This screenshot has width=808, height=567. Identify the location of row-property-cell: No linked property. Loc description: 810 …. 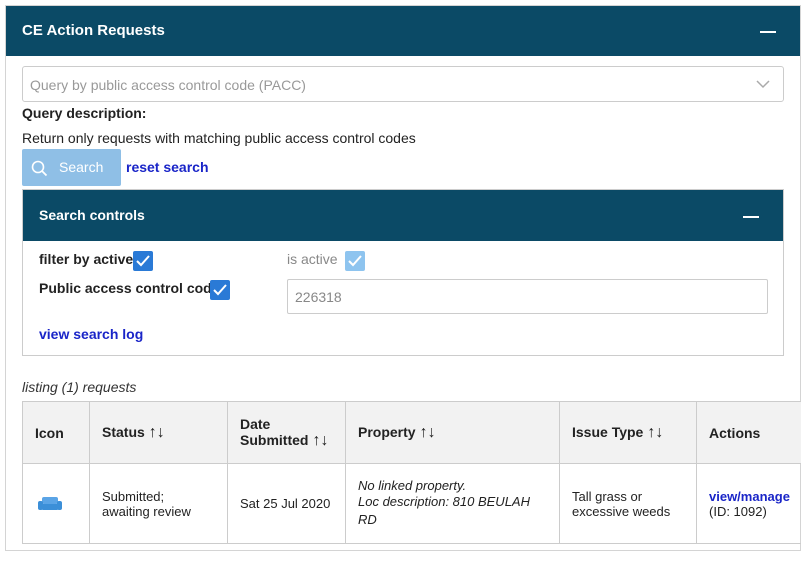
(452, 503).